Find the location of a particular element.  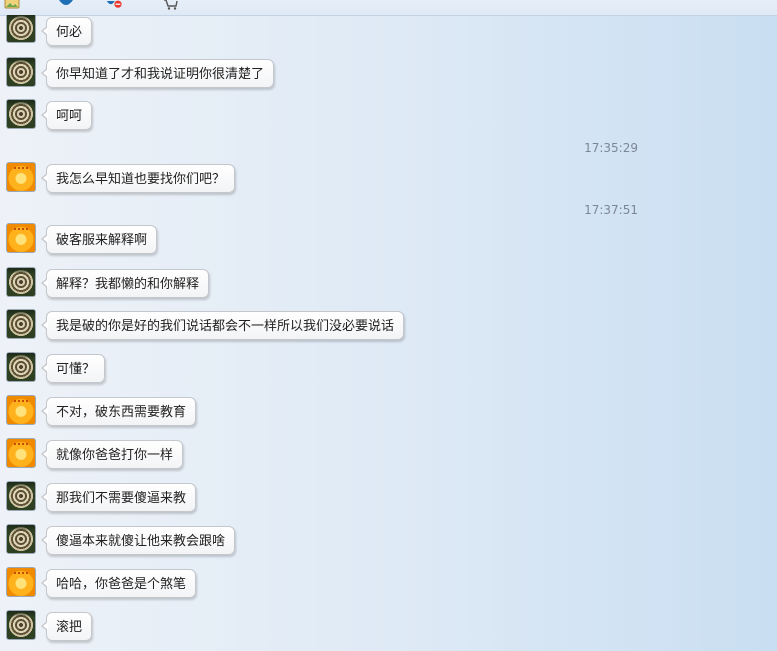

message-bubble: 我是破的你是好的我们说话都会不一样所以我们没必要说话 is located at coordinates (222, 325).